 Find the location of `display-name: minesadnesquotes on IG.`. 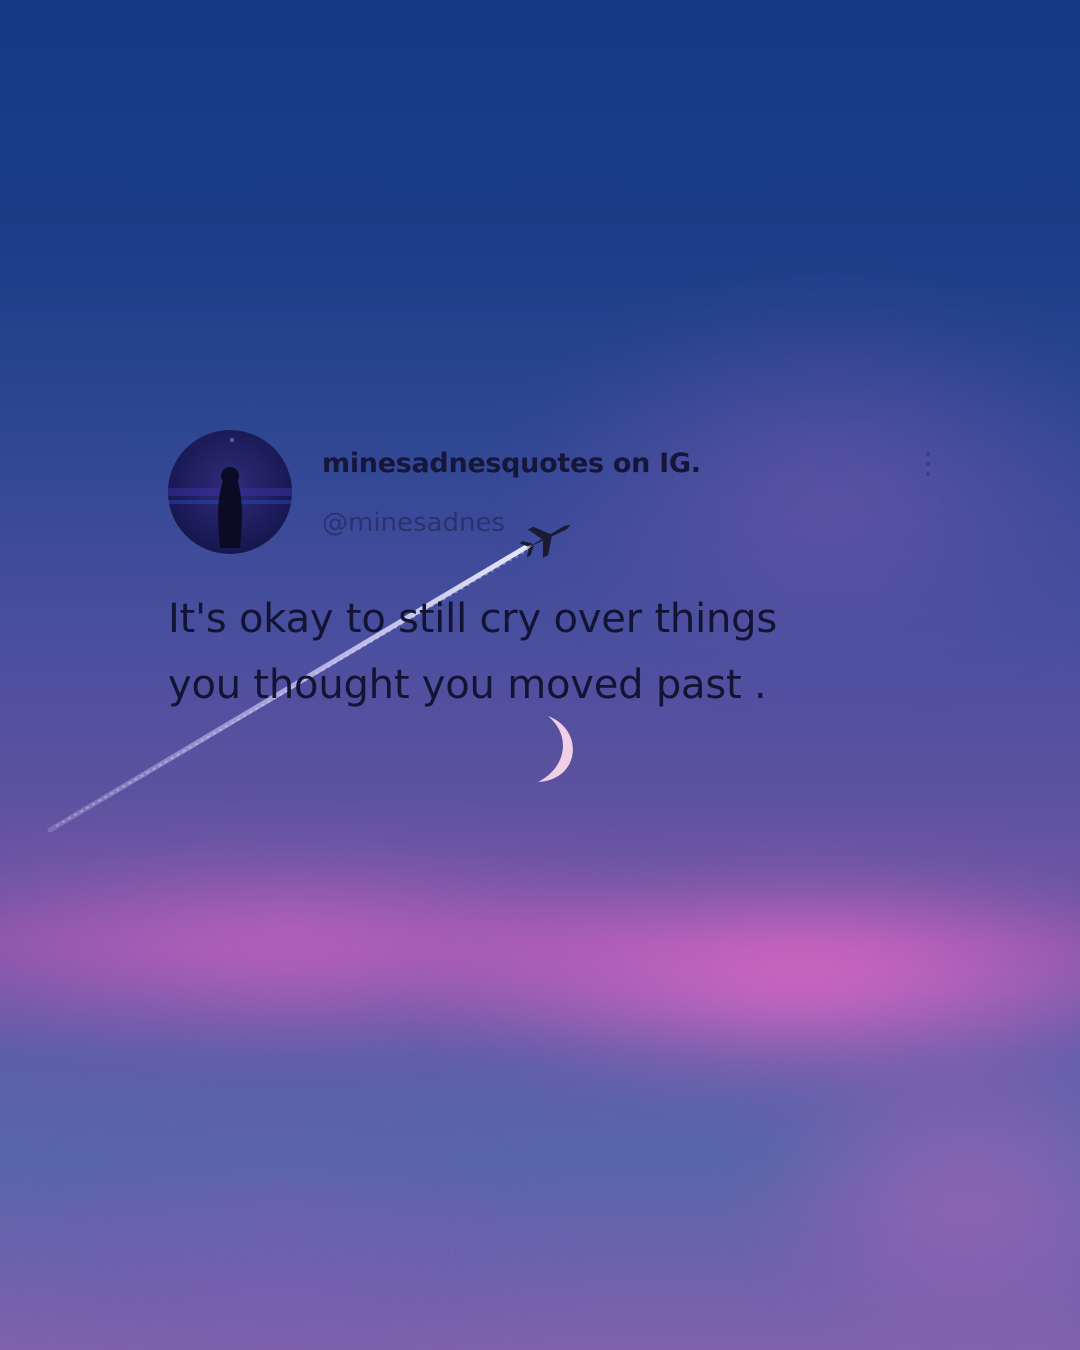

display-name: minesadnesquotes on IG. is located at coordinates (511, 463).